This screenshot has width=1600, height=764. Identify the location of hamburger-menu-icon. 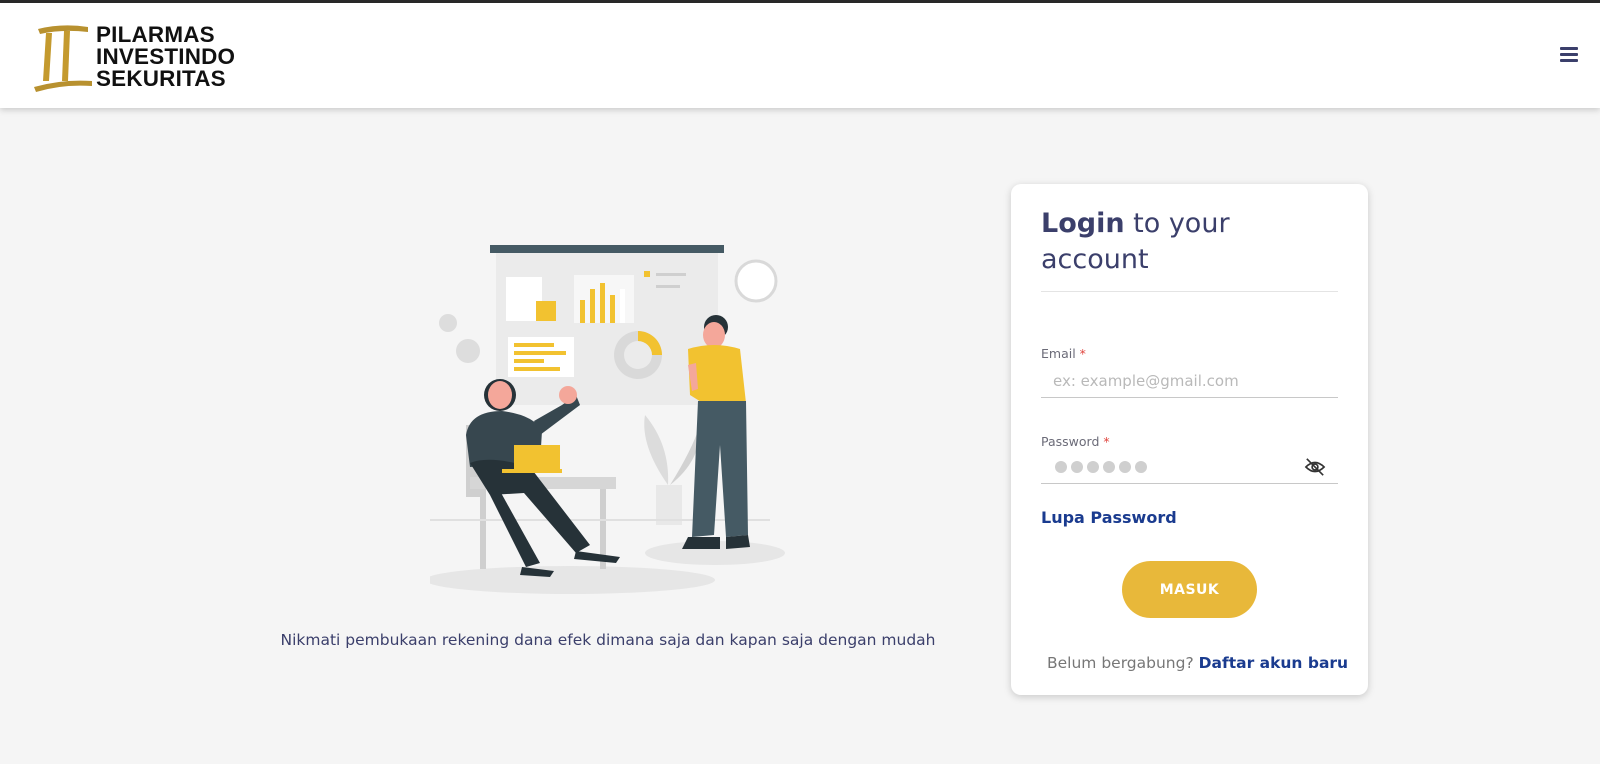
(1569, 55).